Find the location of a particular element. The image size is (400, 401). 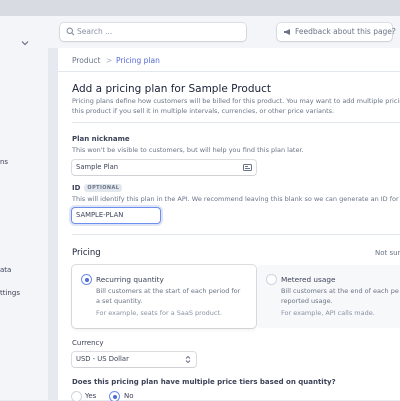

plan-id-label: ID OPTIONAL is located at coordinates (97, 188).